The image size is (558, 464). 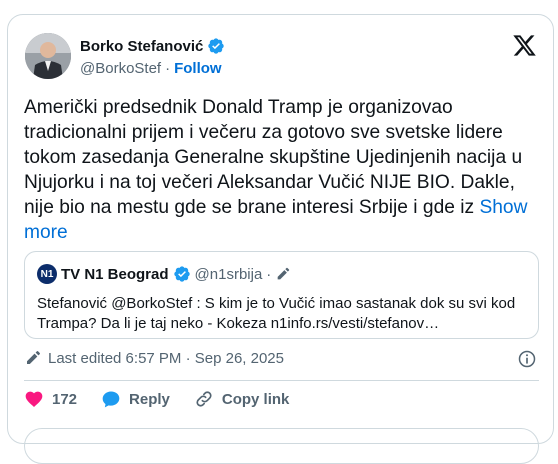 I want to click on divider, so click(x=281, y=380).